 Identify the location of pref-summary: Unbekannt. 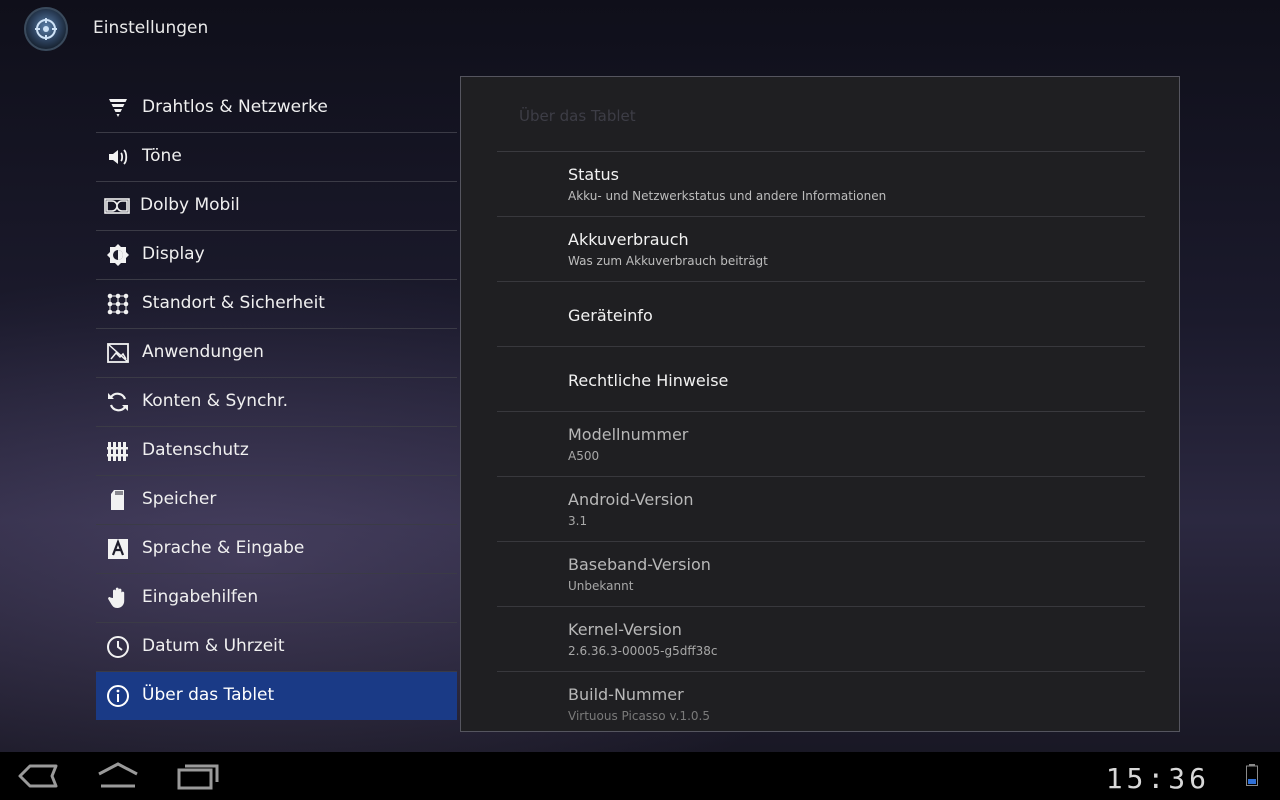
(601, 586).